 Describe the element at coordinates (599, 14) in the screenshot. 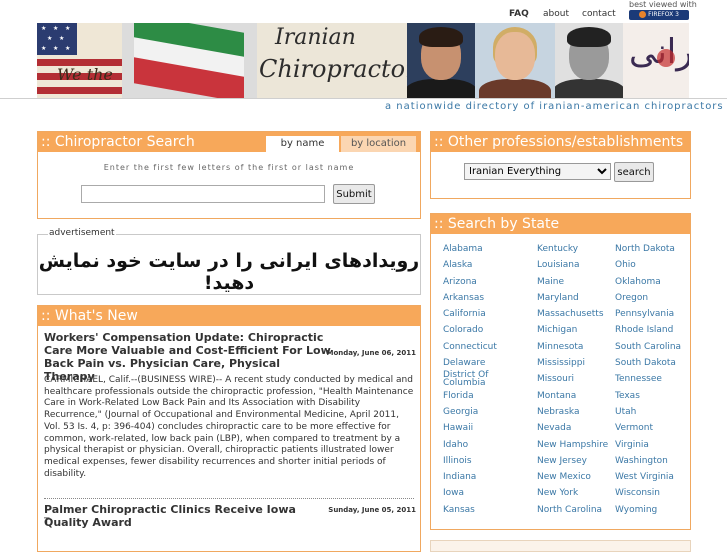

I see `contact-link: contact` at that location.